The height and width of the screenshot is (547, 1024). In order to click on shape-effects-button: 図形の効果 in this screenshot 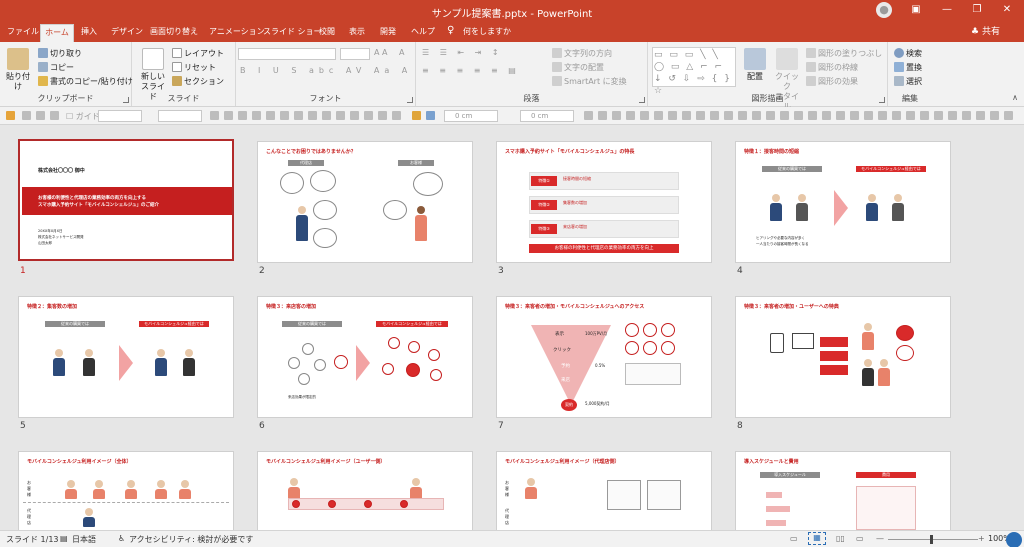, I will do `click(832, 81)`.